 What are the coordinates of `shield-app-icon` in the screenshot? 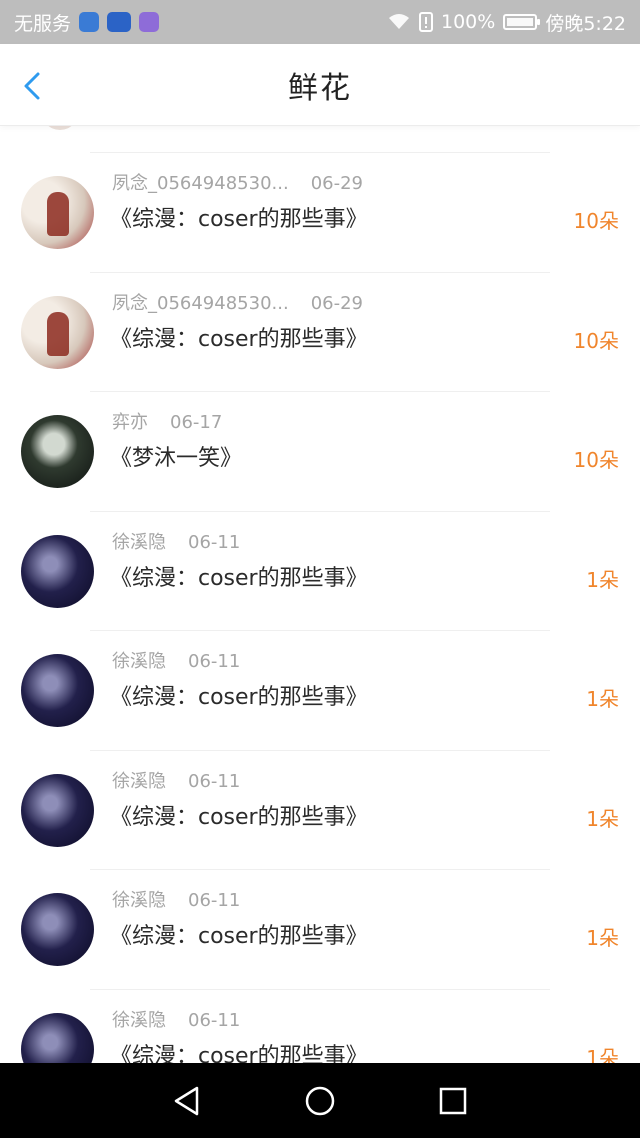 It's located at (89, 22).